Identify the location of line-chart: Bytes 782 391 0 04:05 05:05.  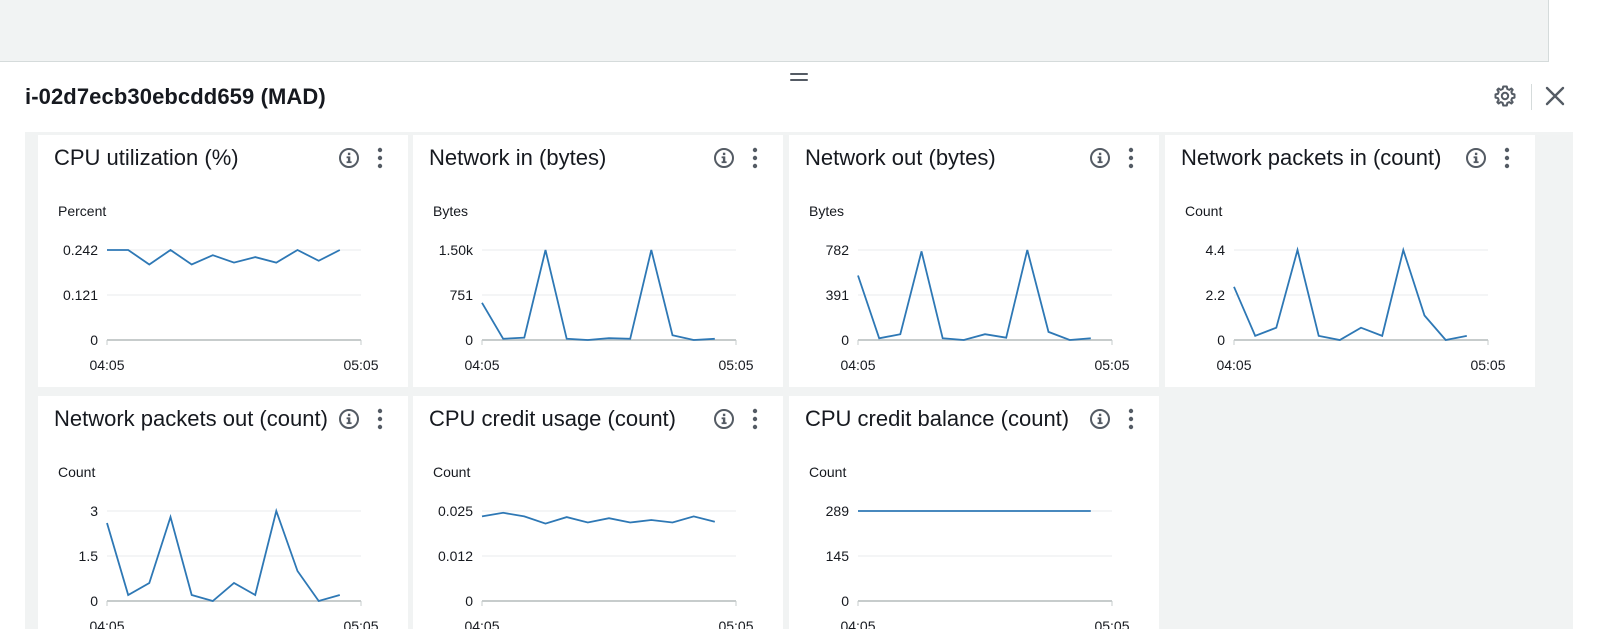
(969, 288).